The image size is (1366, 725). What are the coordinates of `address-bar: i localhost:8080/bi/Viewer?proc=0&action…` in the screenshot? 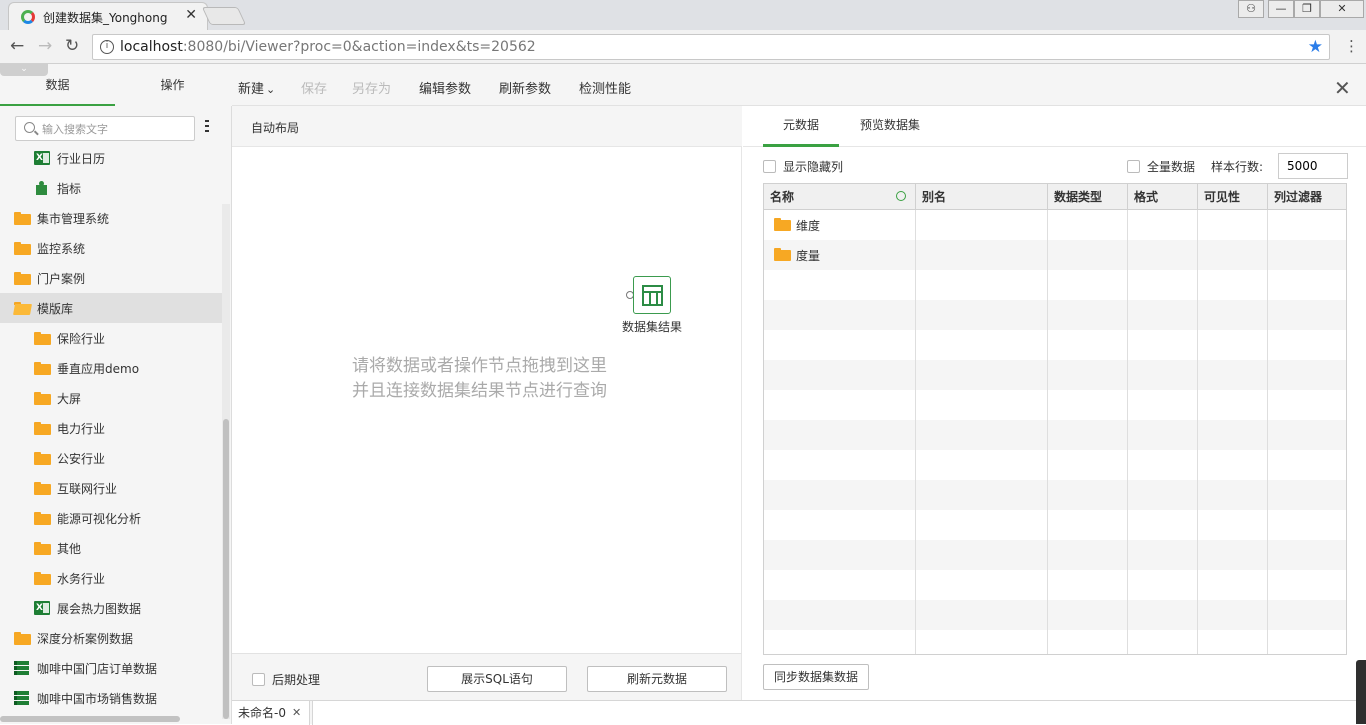 It's located at (711, 47).